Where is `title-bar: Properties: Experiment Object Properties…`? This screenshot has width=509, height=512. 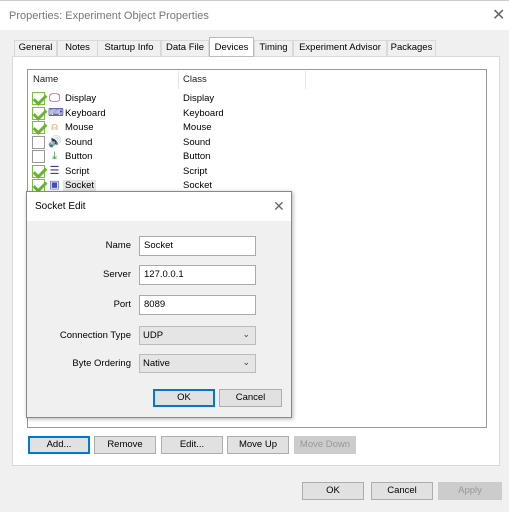 title-bar: Properties: Experiment Object Properties… is located at coordinates (254, 15).